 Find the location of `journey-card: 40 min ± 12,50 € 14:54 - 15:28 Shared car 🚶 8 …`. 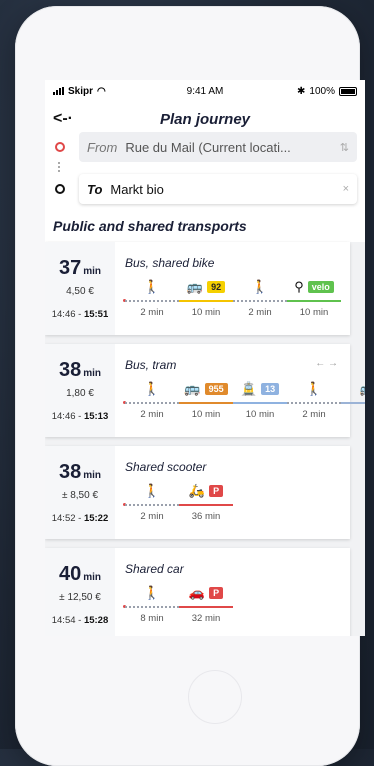

journey-card: 40 min ± 12,50 € 14:54 - 15:28 Shared car 🚶 8 … is located at coordinates (197, 592).